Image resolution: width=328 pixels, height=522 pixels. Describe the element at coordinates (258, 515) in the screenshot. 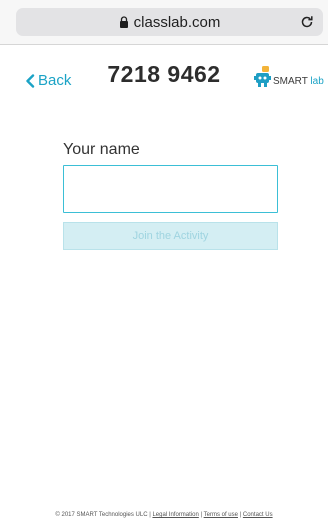

I see `contact-us-link: Contact Us` at that location.